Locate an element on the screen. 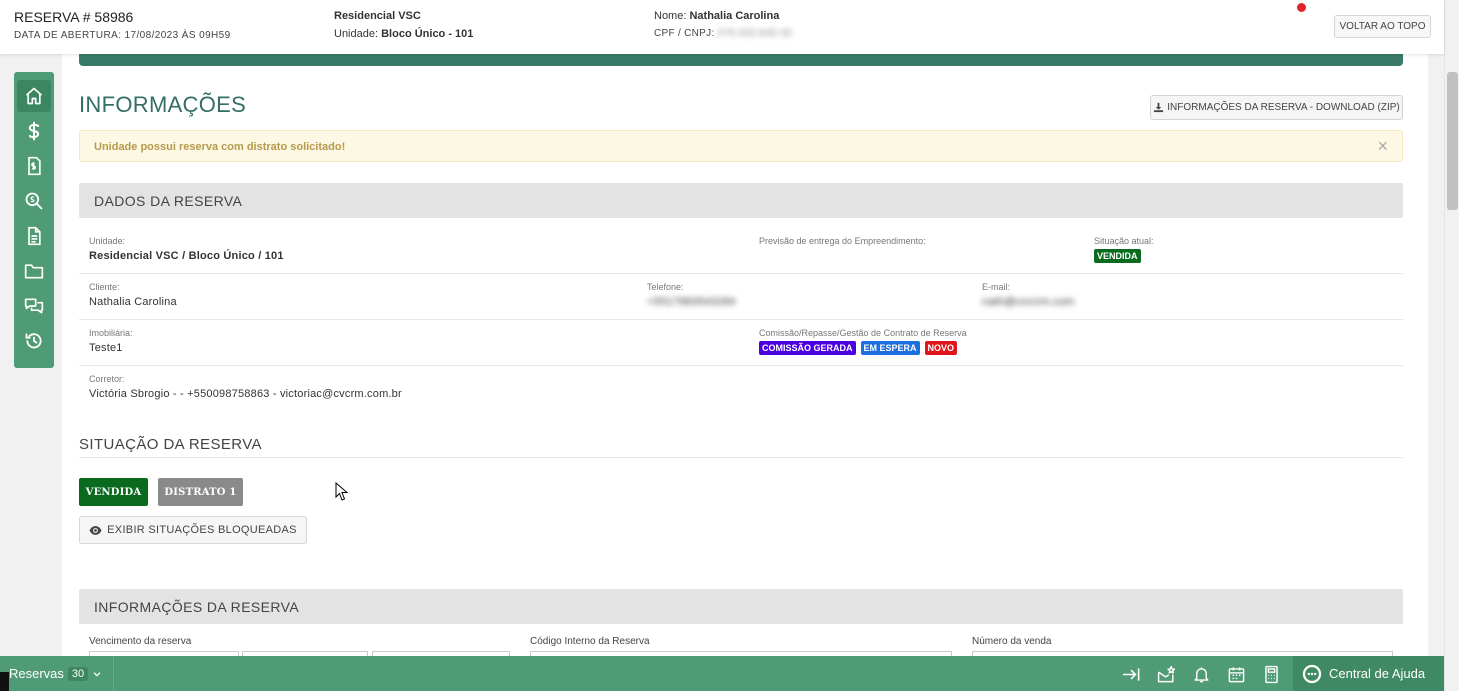 The width and height of the screenshot is (1459, 691). empreendimento-name: Residencial VSC is located at coordinates (377, 16).